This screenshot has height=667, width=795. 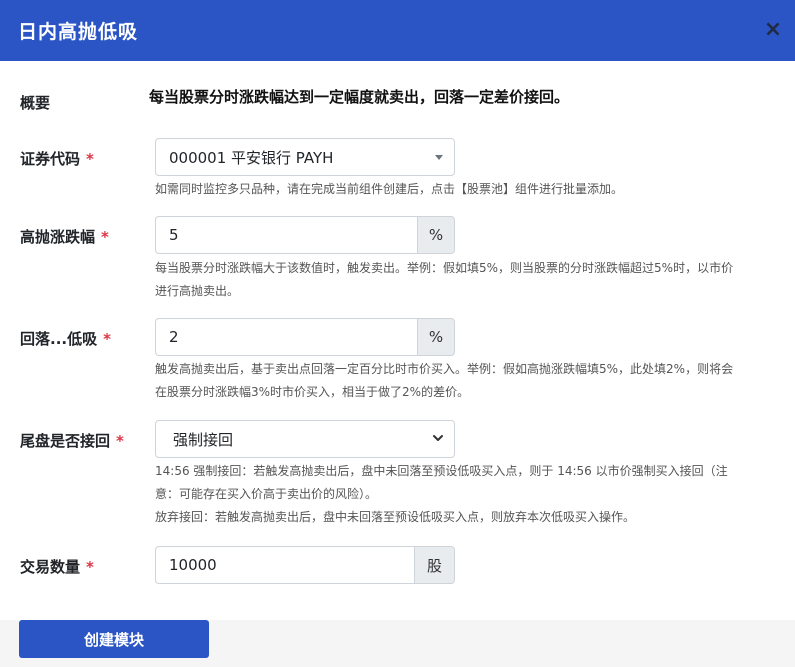 What do you see at coordinates (439, 157) in the screenshot?
I see `caret-down-icon` at bounding box center [439, 157].